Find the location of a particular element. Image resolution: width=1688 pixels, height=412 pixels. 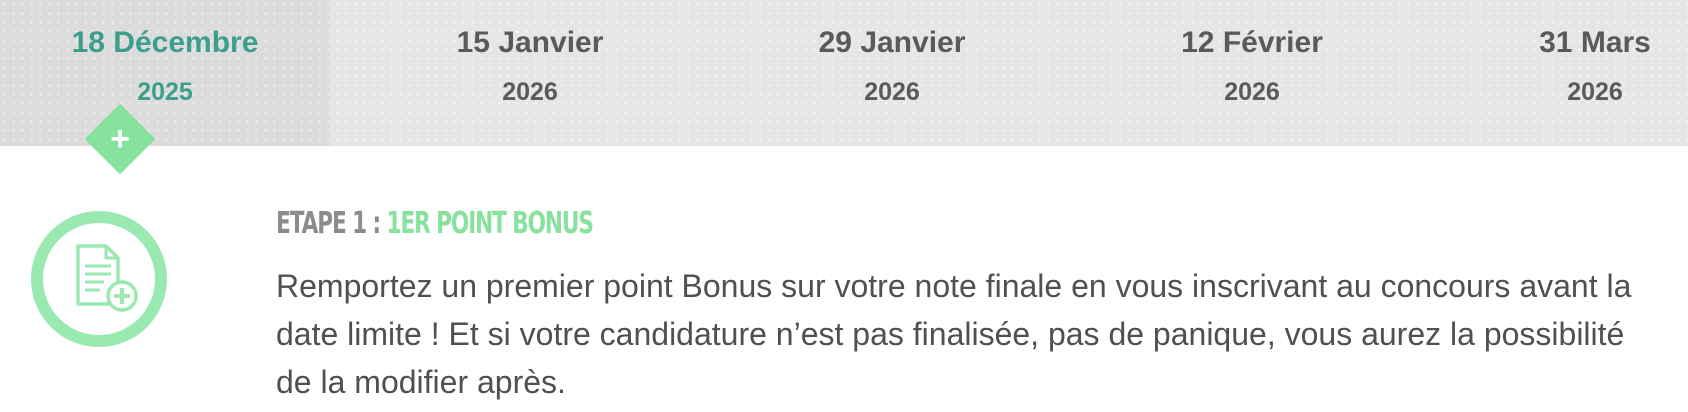

document-plus-icon is located at coordinates (99, 279).